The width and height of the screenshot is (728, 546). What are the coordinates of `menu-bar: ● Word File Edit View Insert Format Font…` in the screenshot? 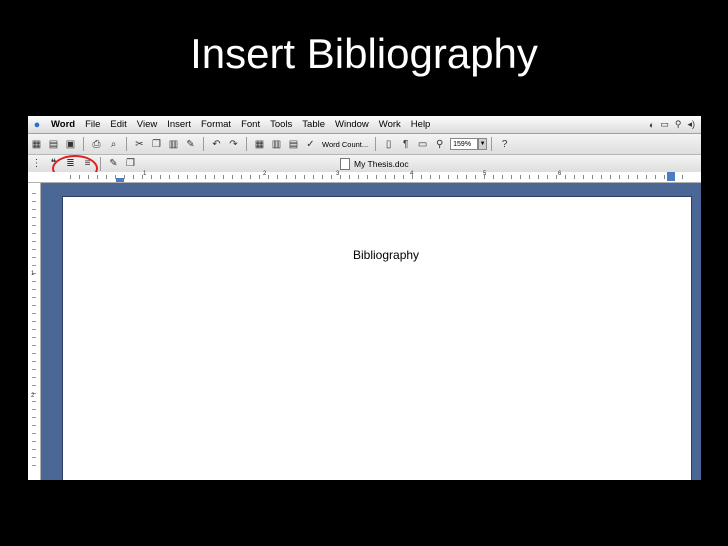 It's located at (364, 125).